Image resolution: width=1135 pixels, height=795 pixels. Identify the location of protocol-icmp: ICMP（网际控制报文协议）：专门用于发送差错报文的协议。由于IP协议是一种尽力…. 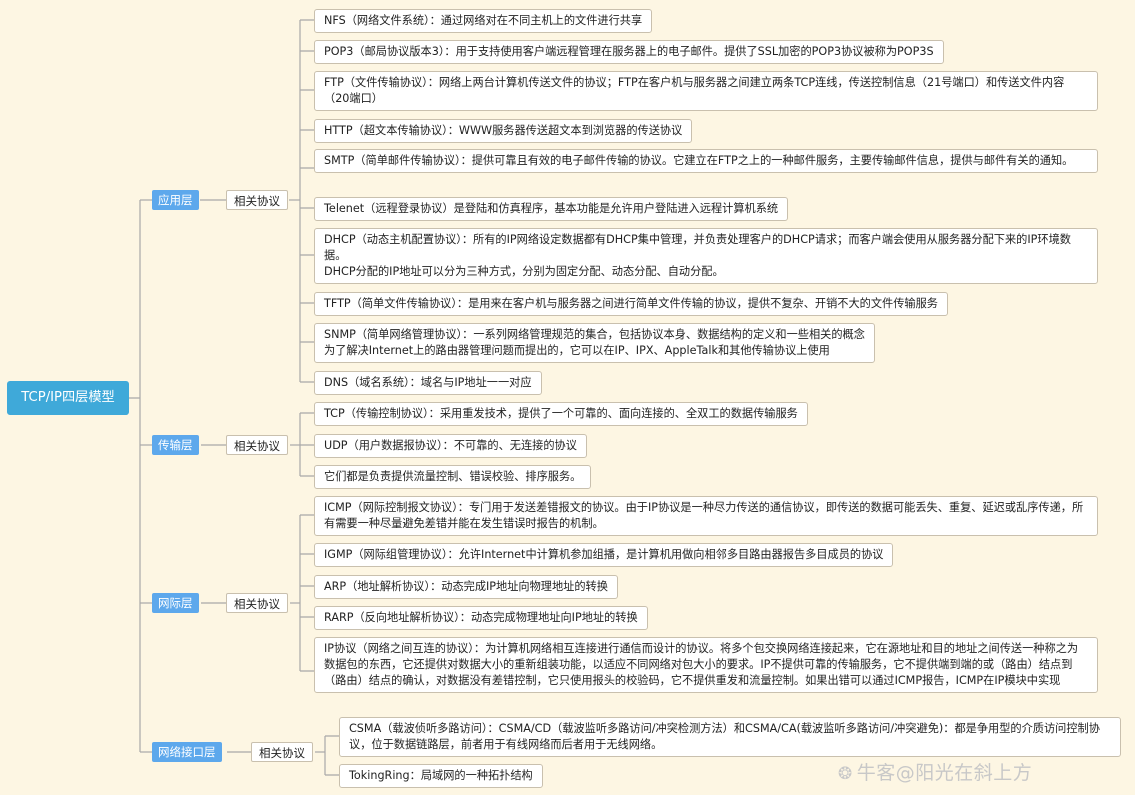
(706, 516).